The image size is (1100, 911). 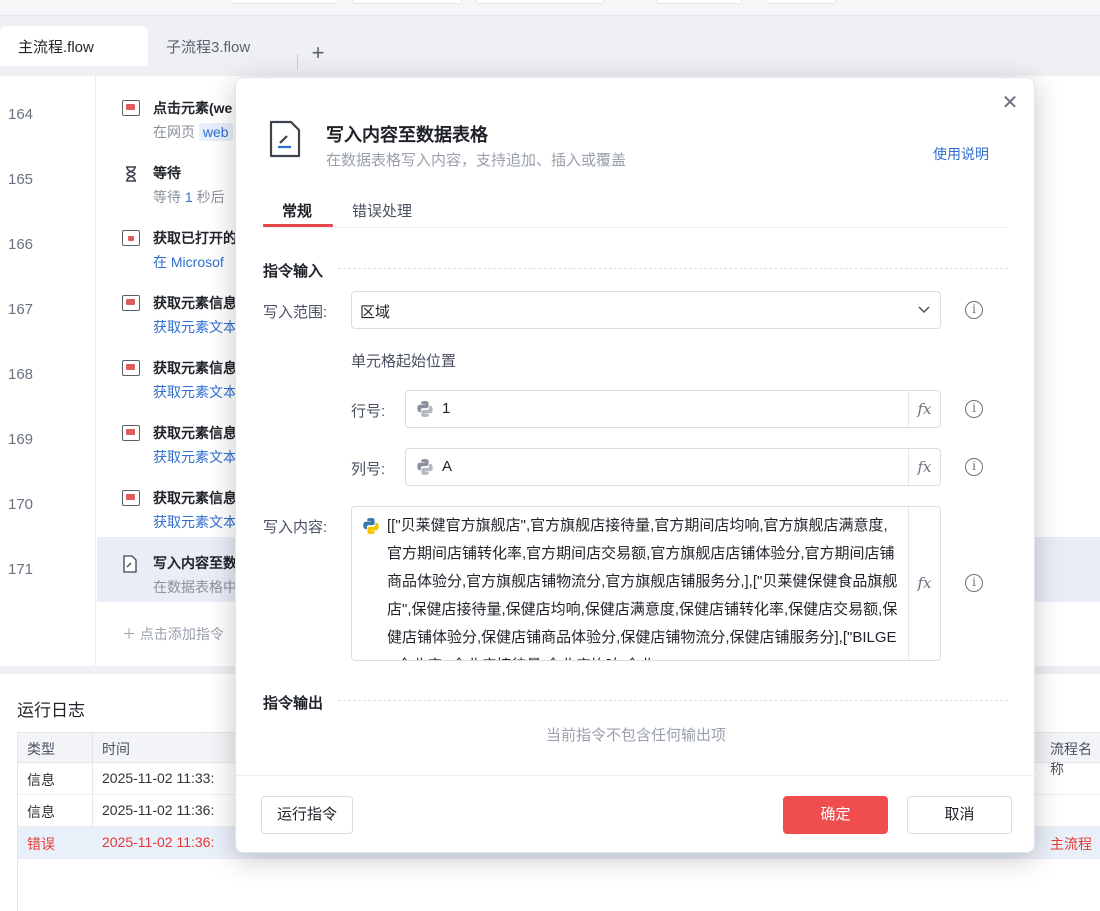 What do you see at coordinates (131, 564) in the screenshot?
I see `write-sheet-icon` at bounding box center [131, 564].